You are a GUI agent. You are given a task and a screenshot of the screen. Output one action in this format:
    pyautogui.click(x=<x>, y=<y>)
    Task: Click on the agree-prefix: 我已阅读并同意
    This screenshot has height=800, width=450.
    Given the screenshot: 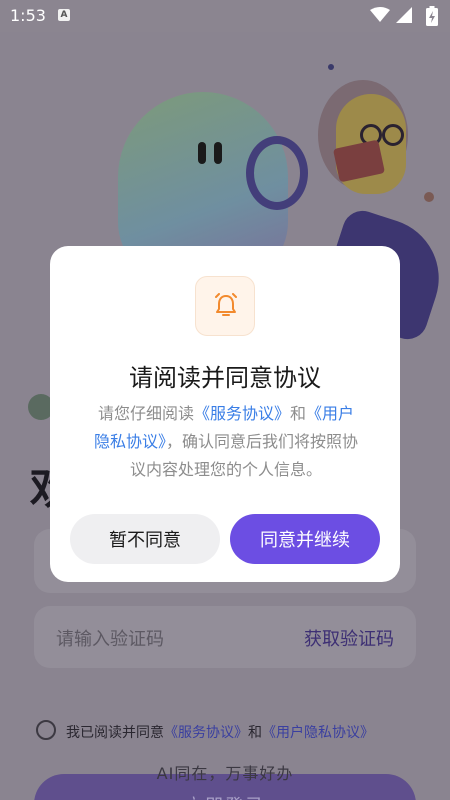 What is the action you would take?
    pyautogui.click(x=115, y=733)
    